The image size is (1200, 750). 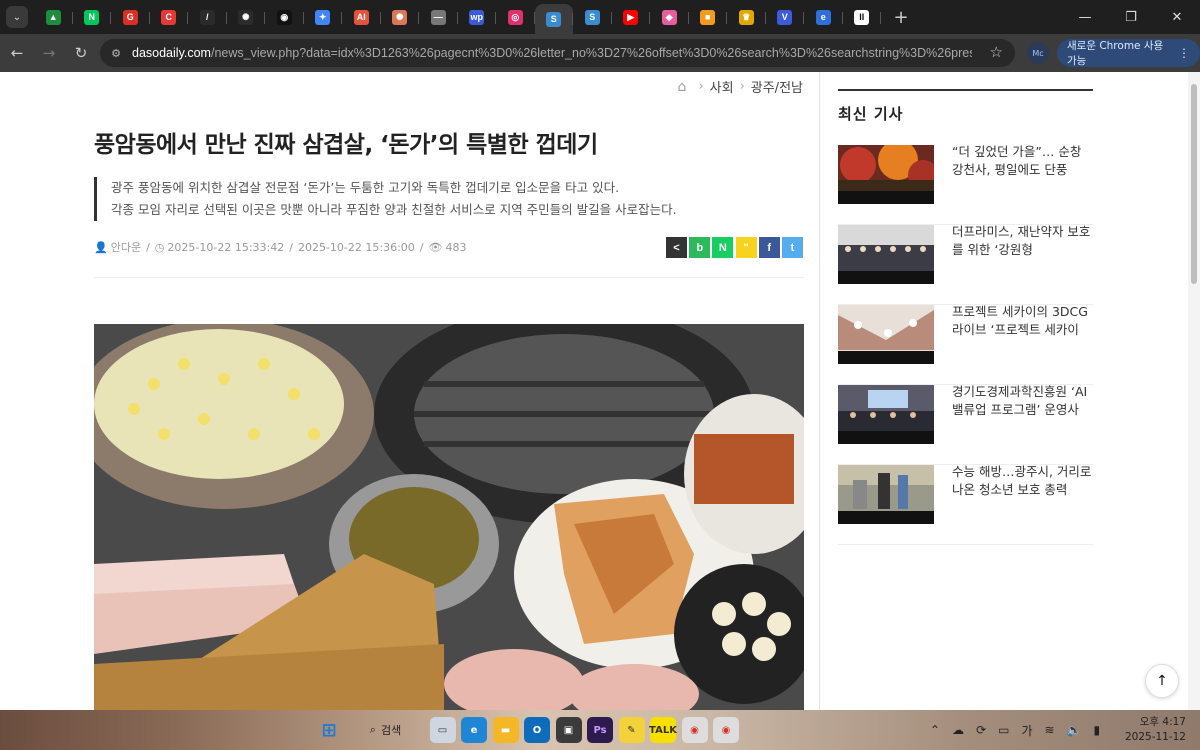 I want to click on share-buttons: < b N " f t, so click(x=735, y=247).